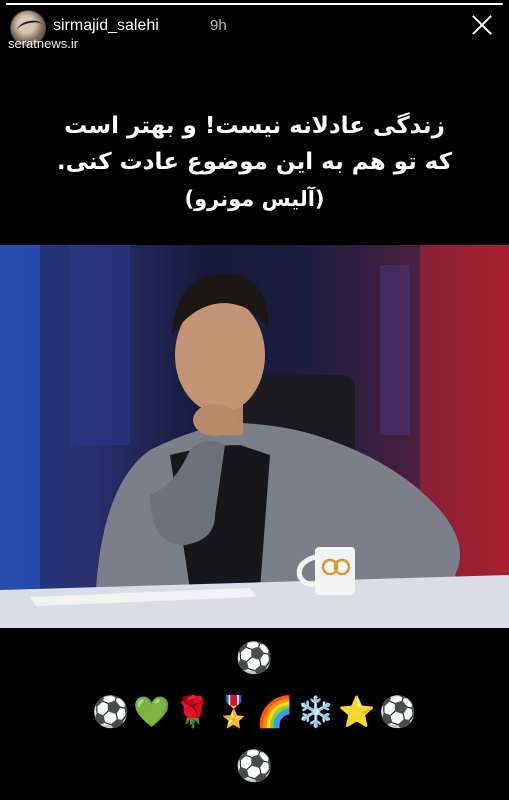 Image resolution: width=509 pixels, height=800 pixels. What do you see at coordinates (254, 199) in the screenshot?
I see `quote-author: (آلیس مونرو)` at bounding box center [254, 199].